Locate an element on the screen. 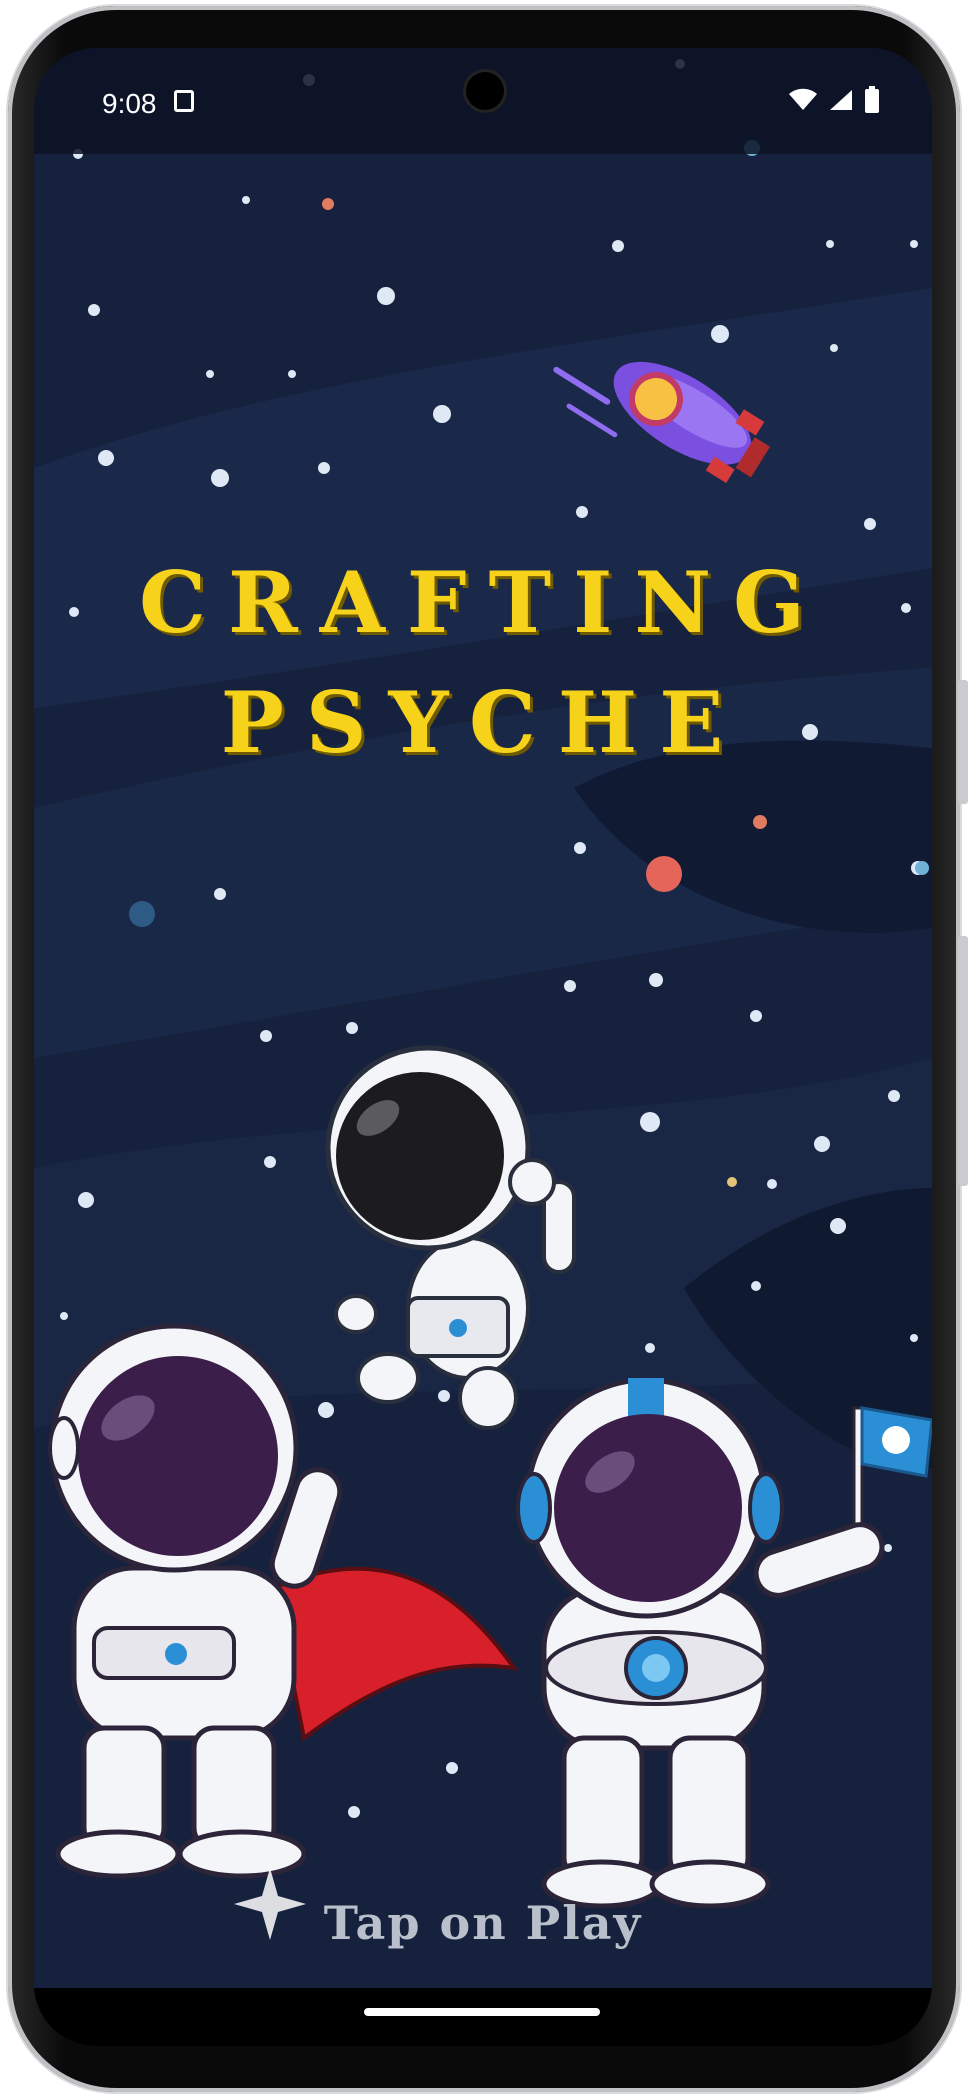  signal-icon is located at coordinates (841, 100).